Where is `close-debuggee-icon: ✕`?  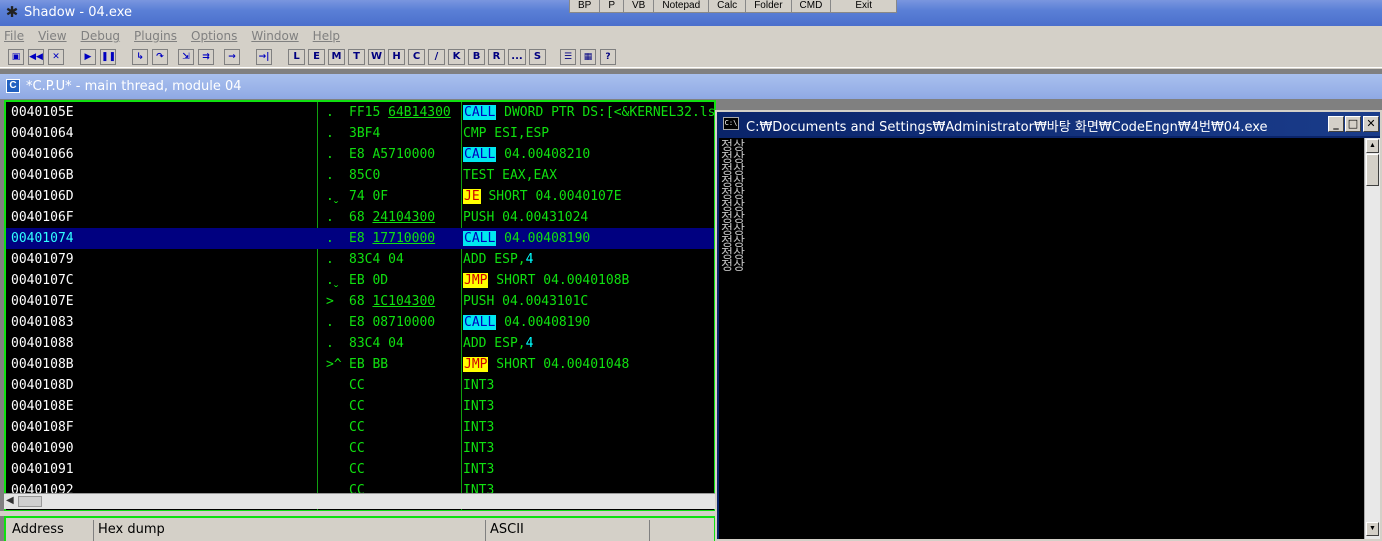 close-debuggee-icon: ✕ is located at coordinates (56, 57).